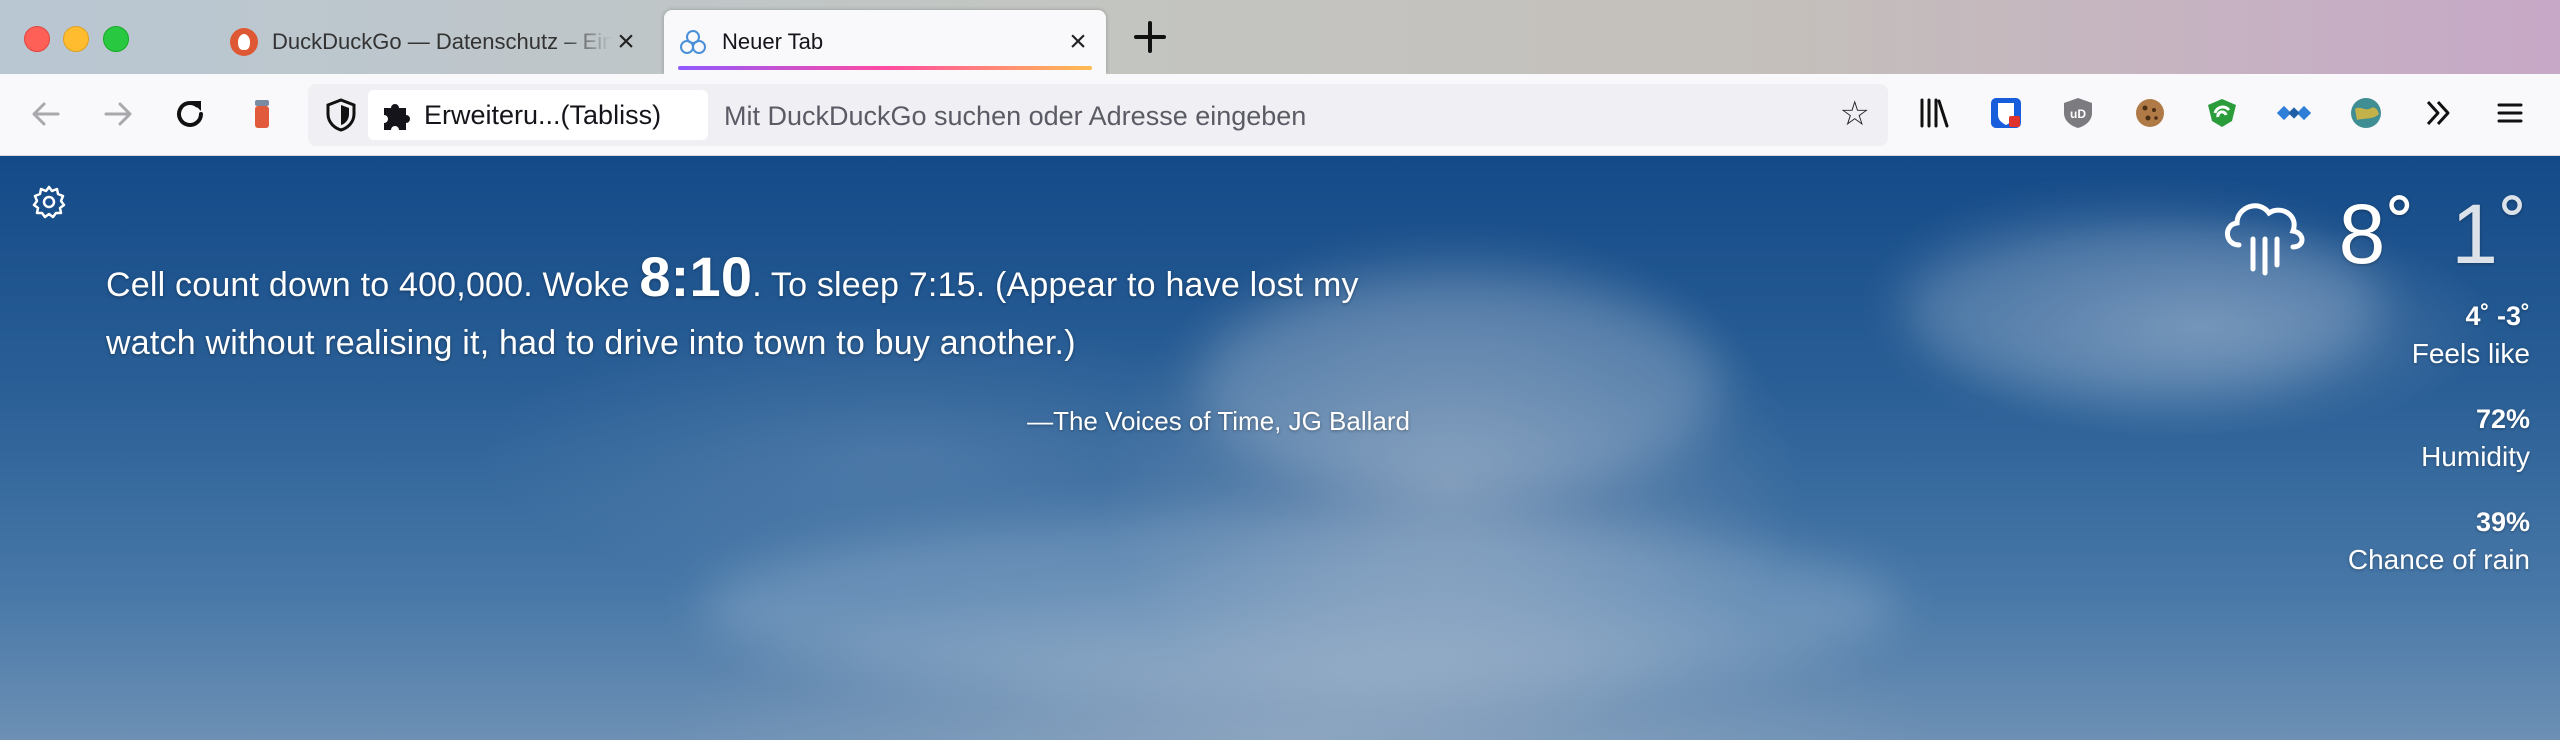 The image size is (2560, 740). I want to click on extension-identity-chip: Erweiteru...(Tabliss), so click(538, 115).